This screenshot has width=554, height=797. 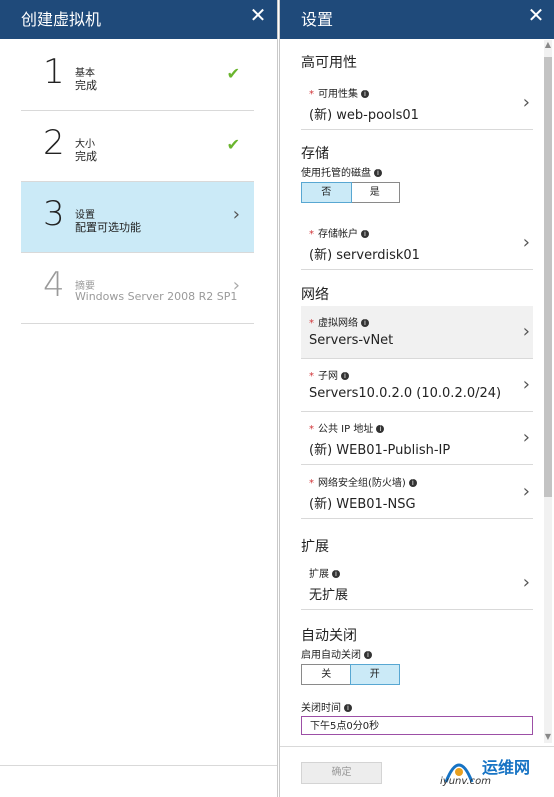 I want to click on scroll-up-icon: ▲, so click(x=548, y=46).